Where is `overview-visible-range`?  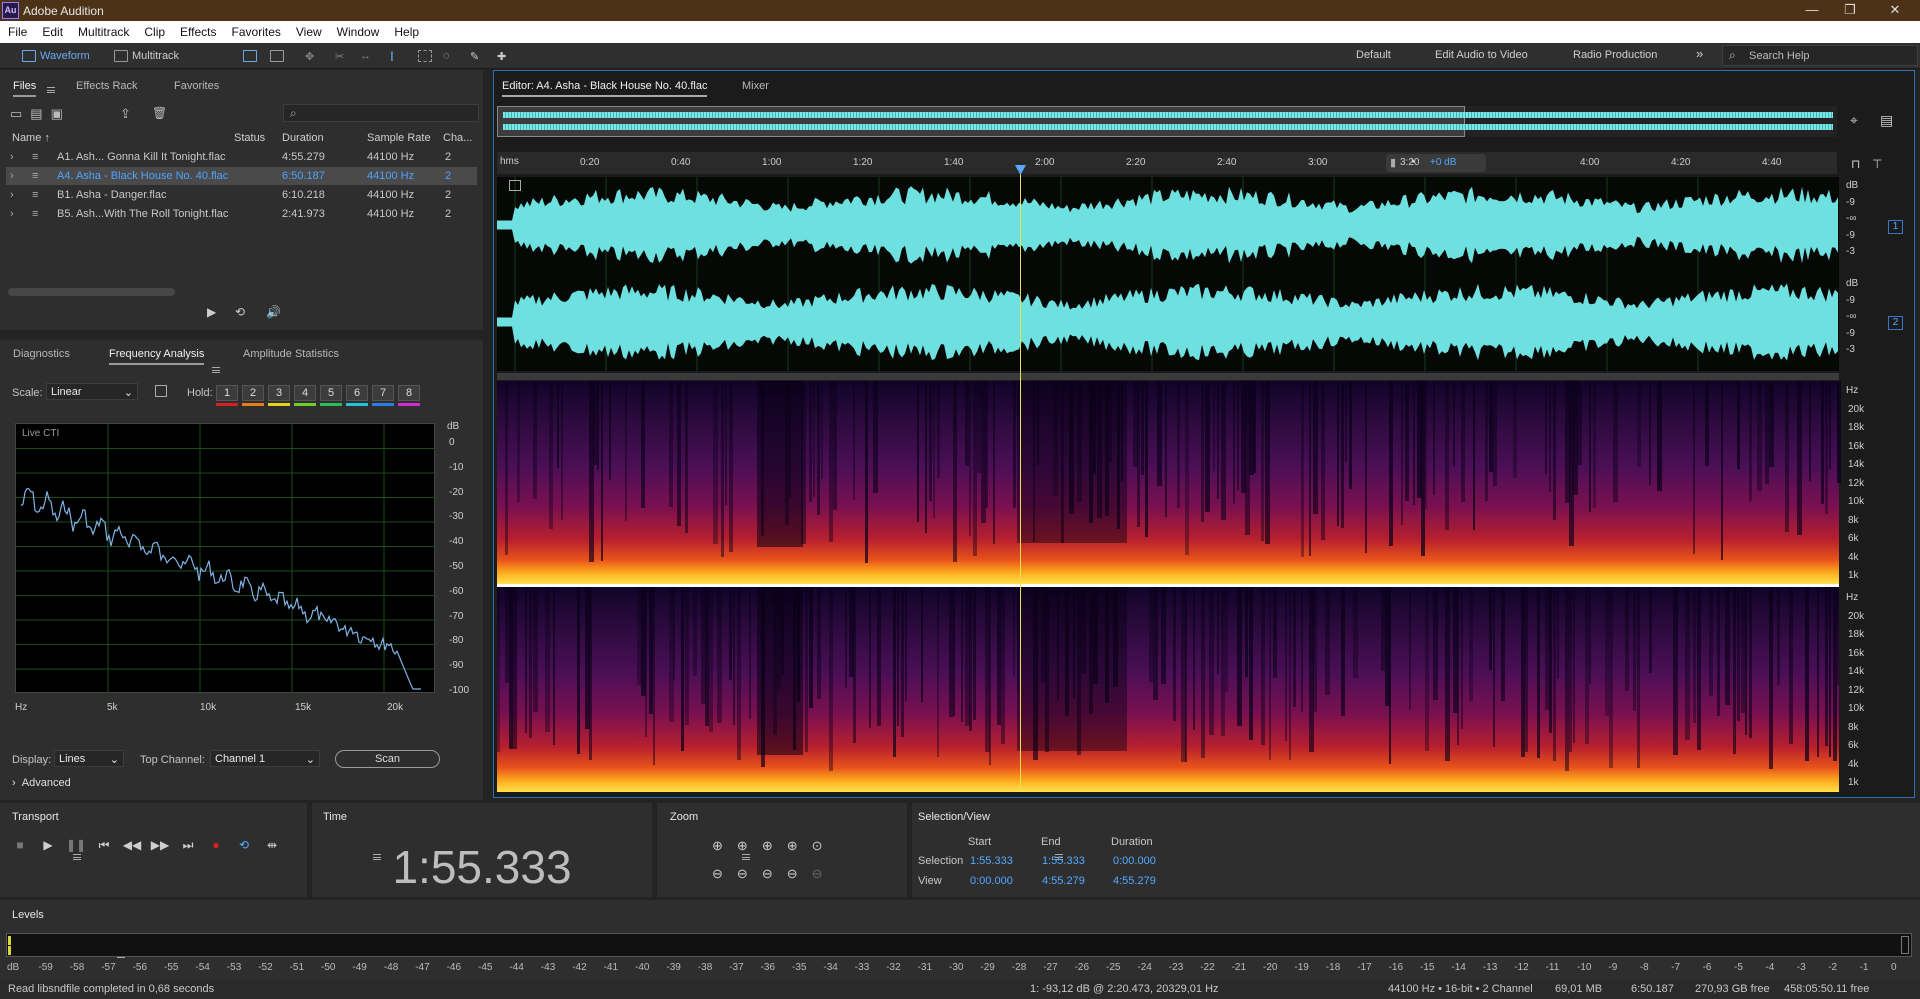 overview-visible-range is located at coordinates (981, 121).